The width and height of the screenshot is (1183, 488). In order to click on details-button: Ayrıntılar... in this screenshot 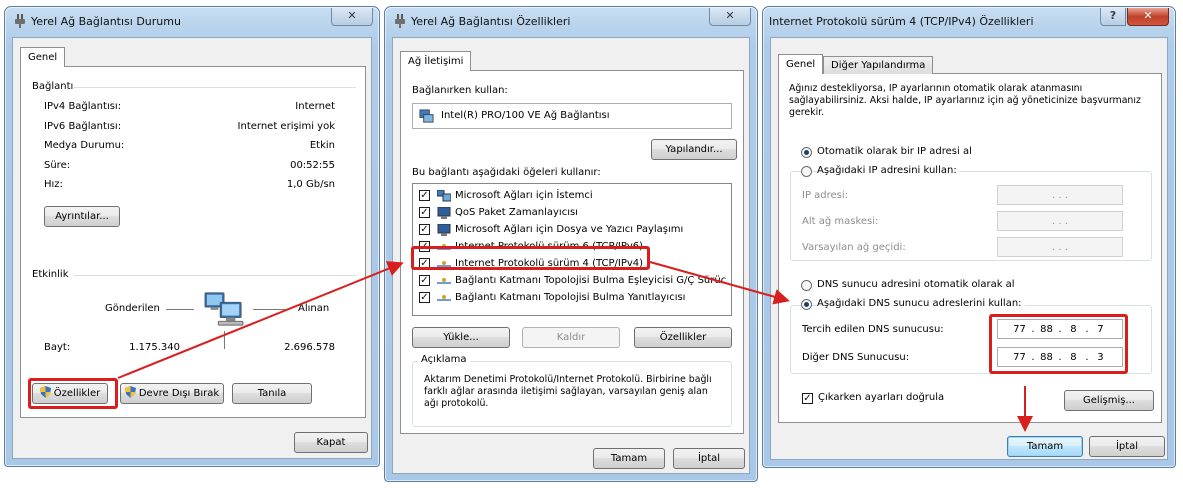, I will do `click(82, 216)`.